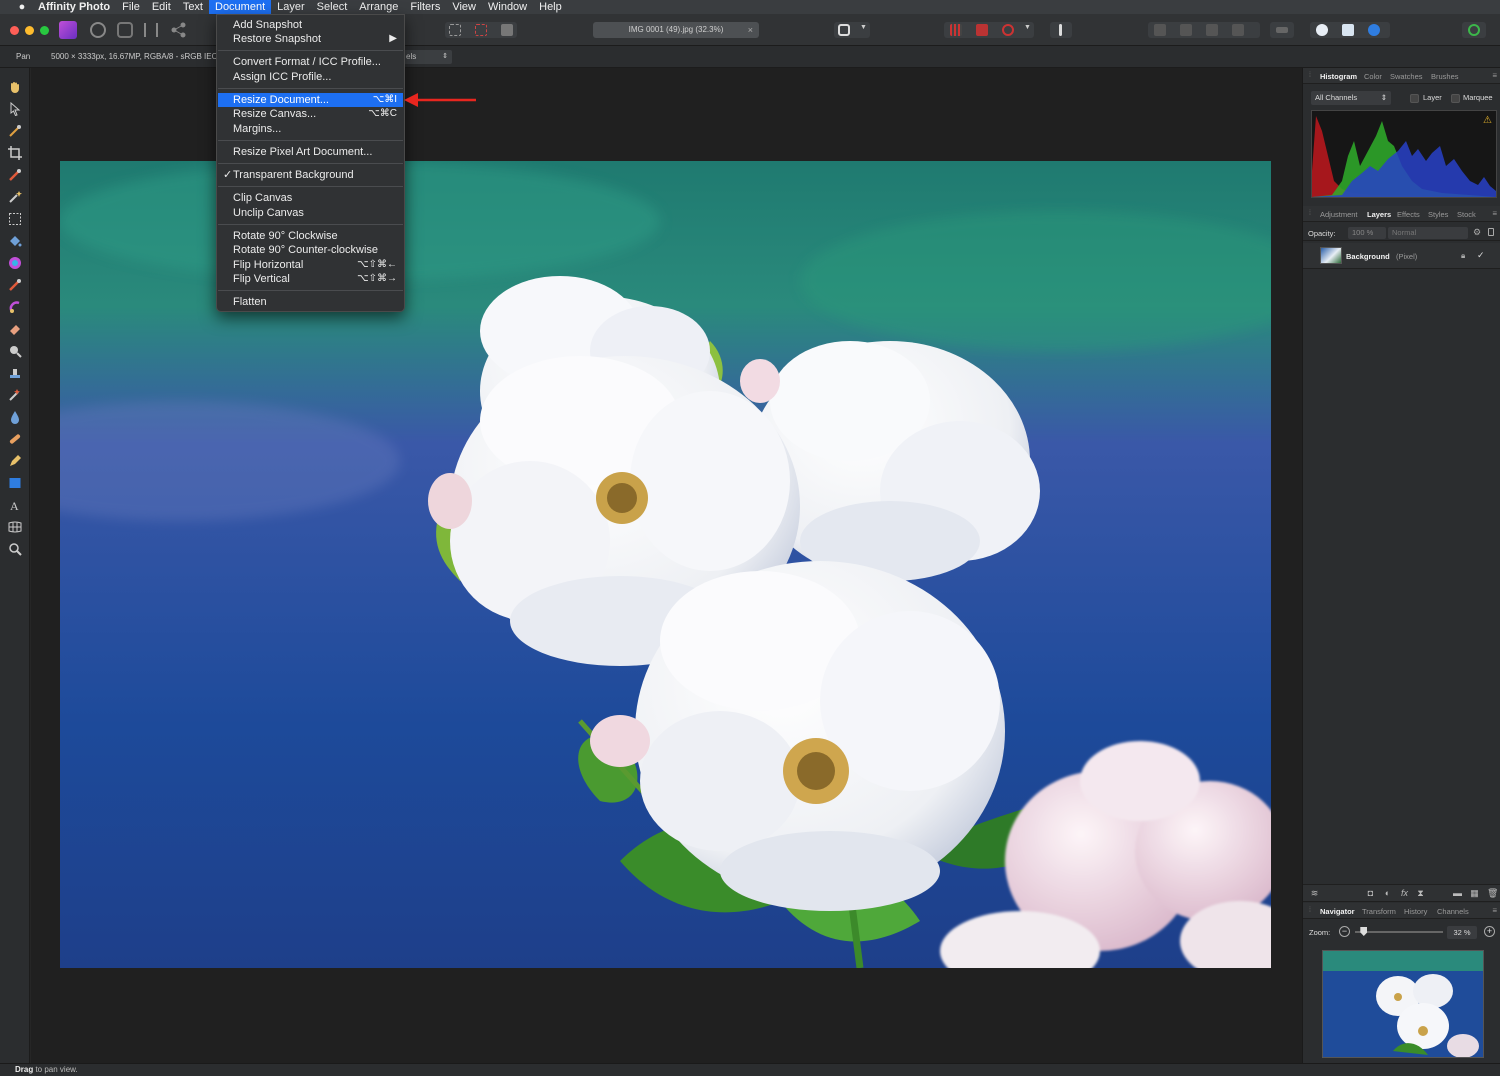 This screenshot has height=1076, width=1500. I want to click on menu-item-rotate-cw: Rotate 90° Clockwise, so click(310, 236).